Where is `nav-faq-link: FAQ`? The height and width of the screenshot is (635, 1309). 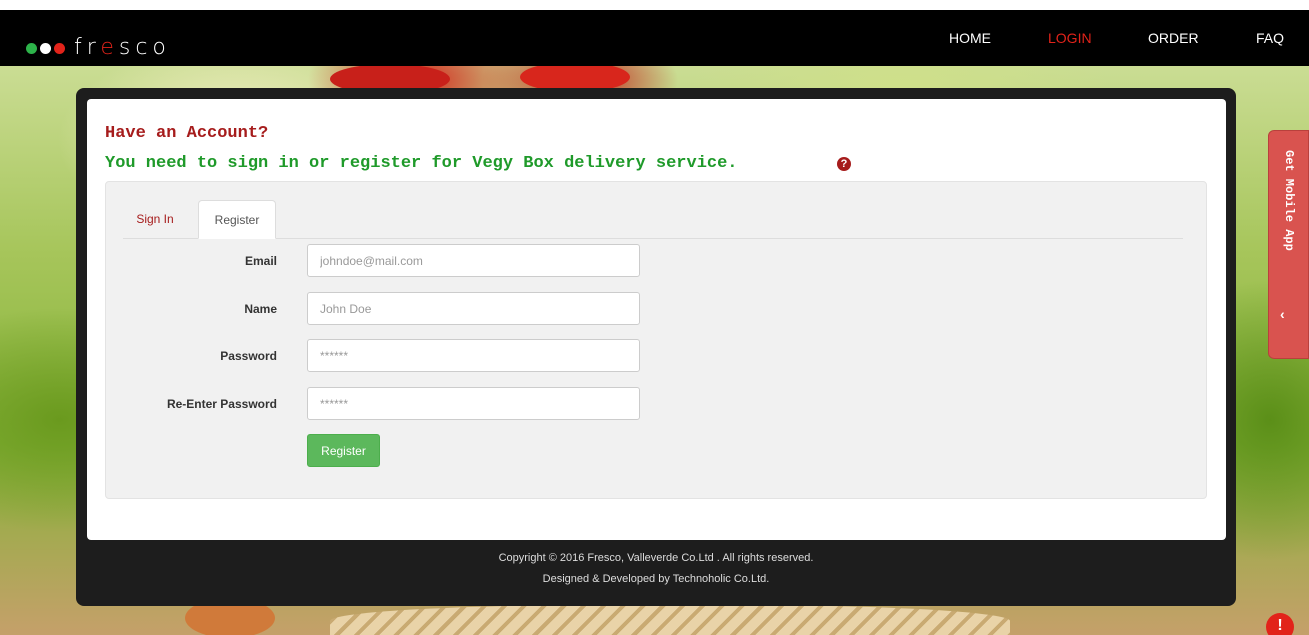
nav-faq-link: FAQ is located at coordinates (1270, 38).